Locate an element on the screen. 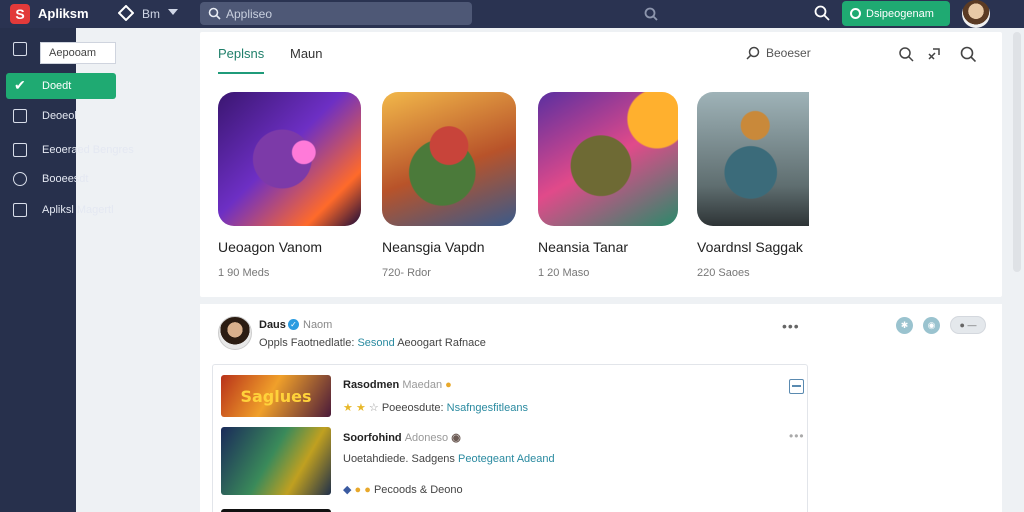  panel-search-label: Beoeser is located at coordinates (788, 53).